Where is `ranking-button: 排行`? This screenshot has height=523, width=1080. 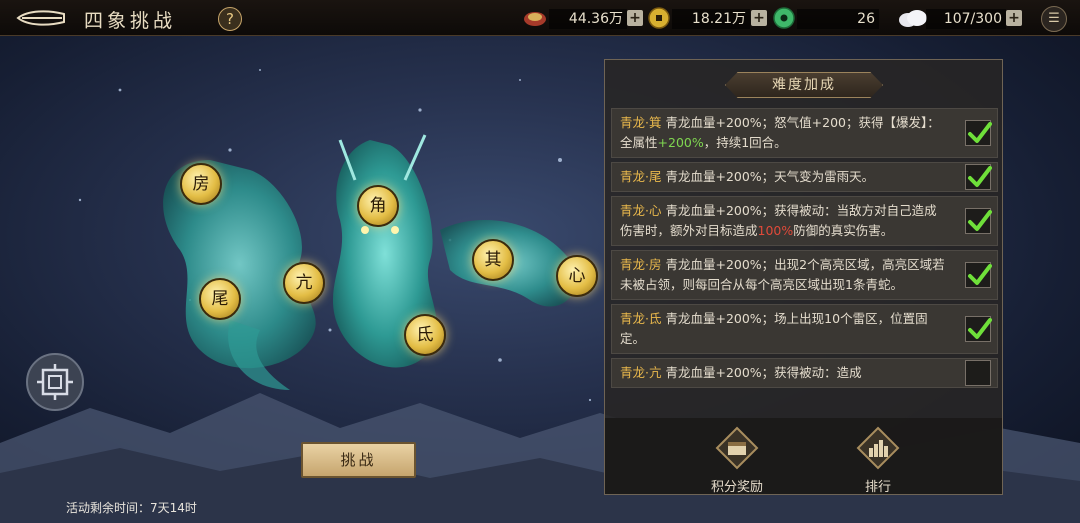
ranking-button: 排行 is located at coordinates (878, 460).